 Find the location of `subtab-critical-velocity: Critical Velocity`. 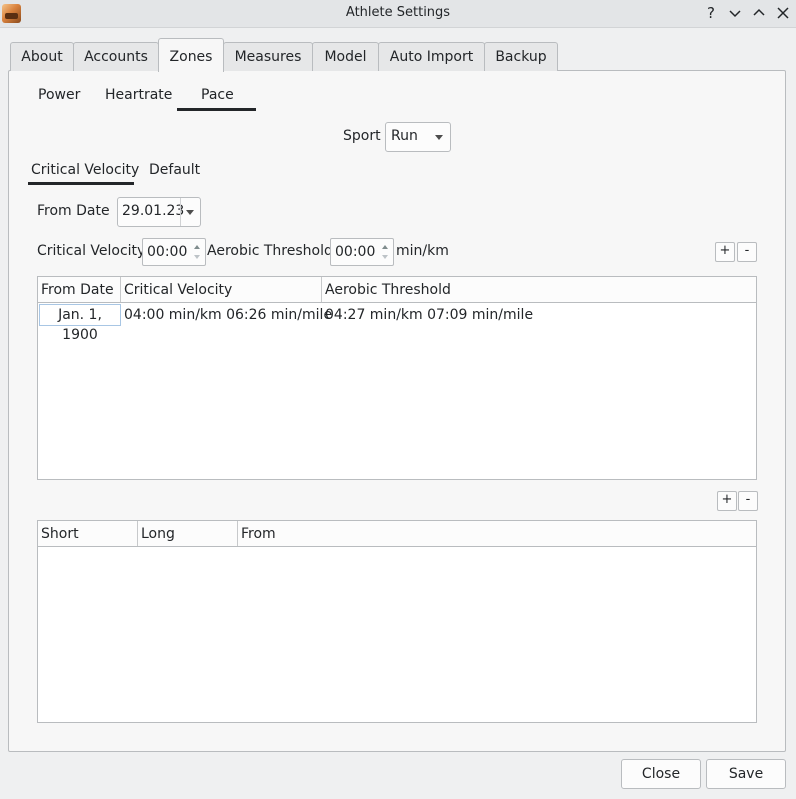

subtab-critical-velocity: Critical Velocity is located at coordinates (85, 170).